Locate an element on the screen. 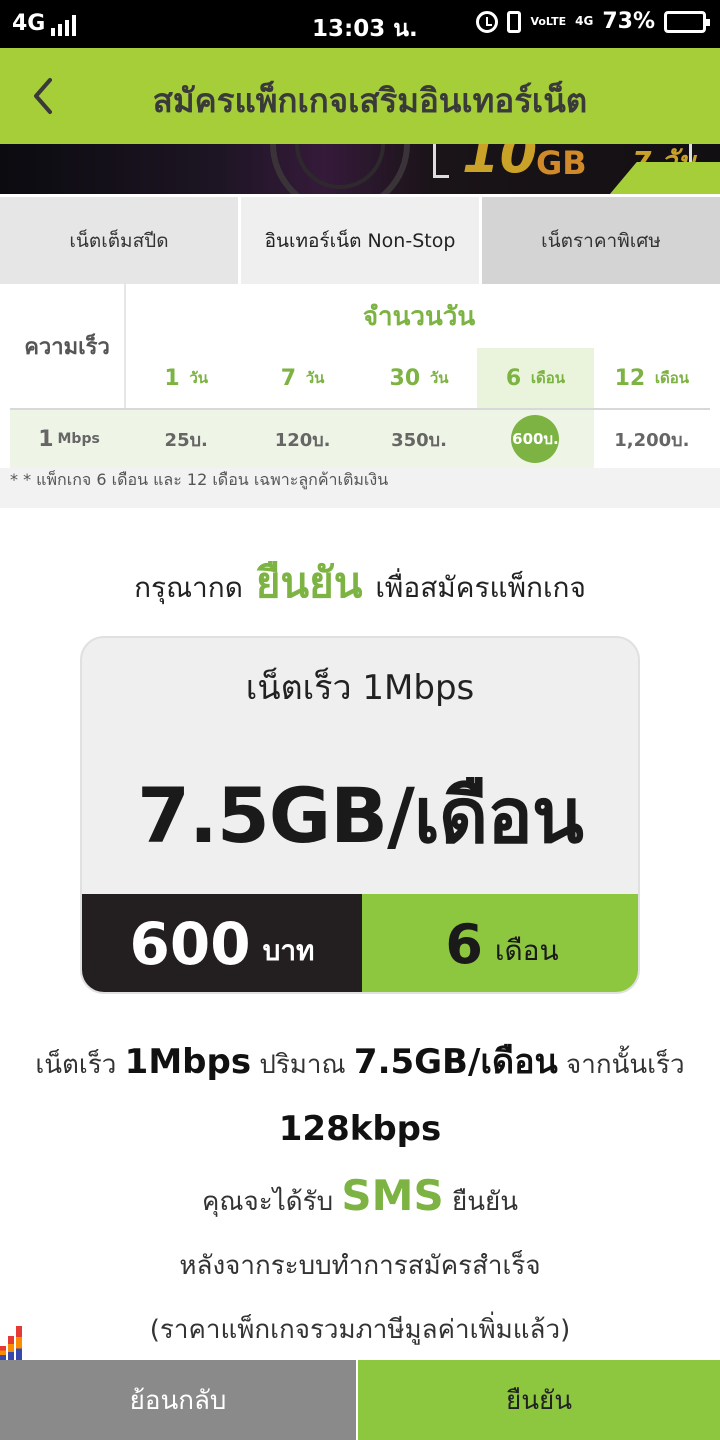  alarm-icon is located at coordinates (487, 21).